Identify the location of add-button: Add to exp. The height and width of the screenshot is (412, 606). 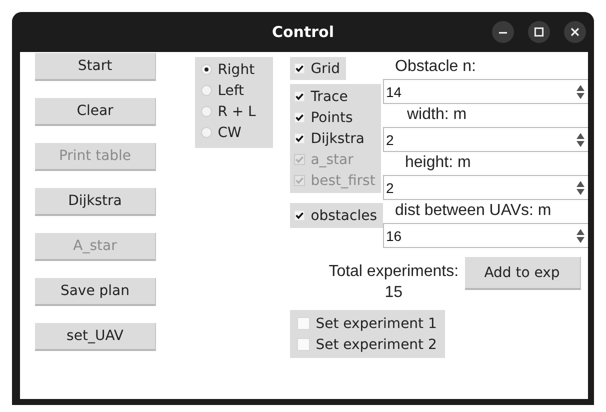
(522, 273).